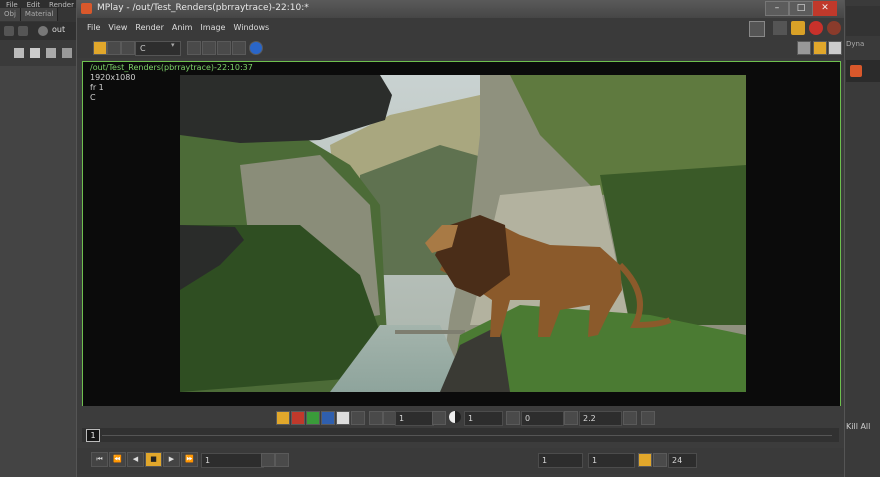 The image size is (880, 477). I want to click on display-controls: 1 1 0 2.2, so click(460, 417).